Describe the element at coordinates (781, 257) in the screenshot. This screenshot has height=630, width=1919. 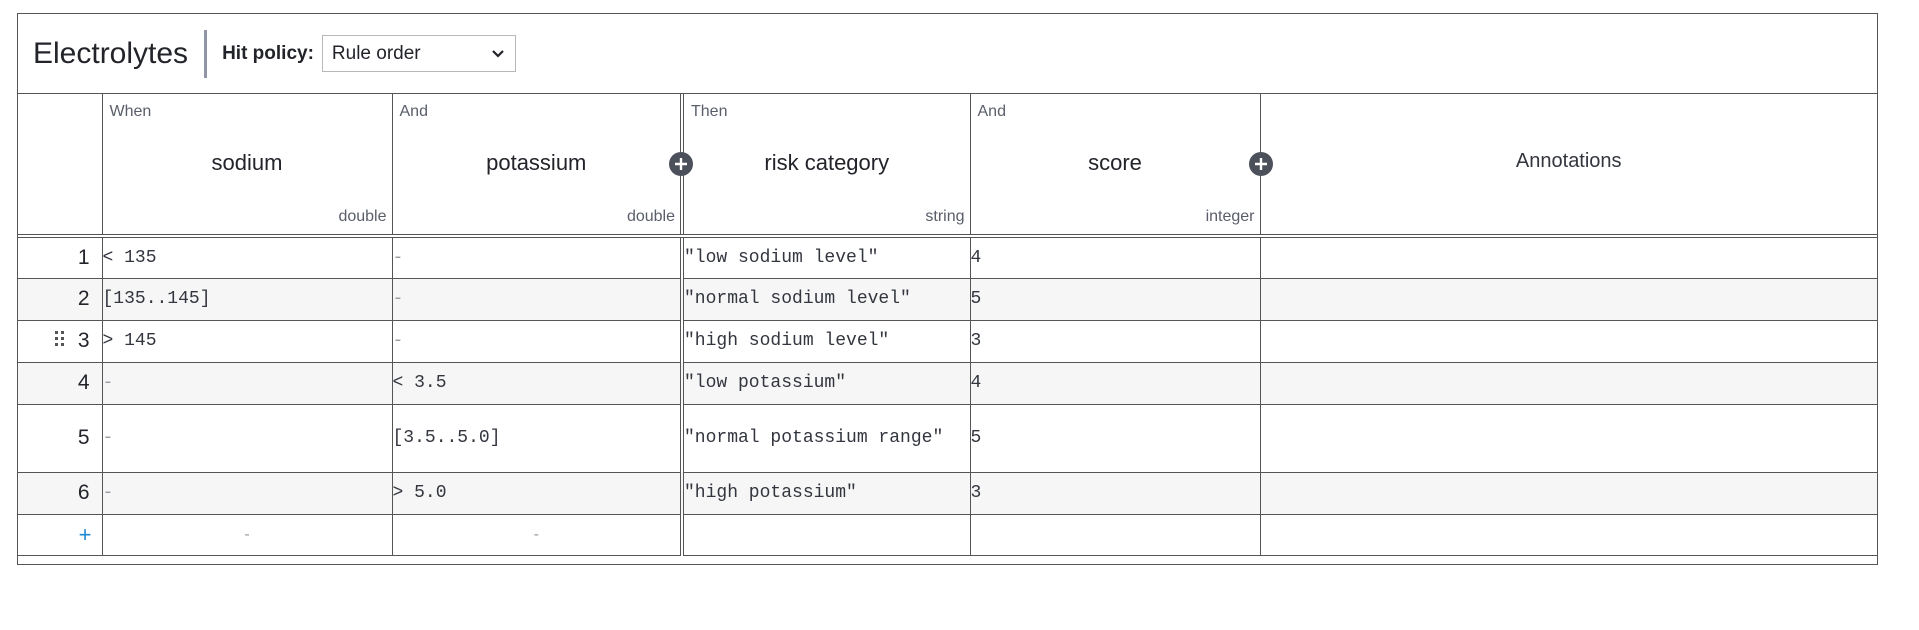
I see `output-cell-risk-category-text: "low sodium level"` at that location.